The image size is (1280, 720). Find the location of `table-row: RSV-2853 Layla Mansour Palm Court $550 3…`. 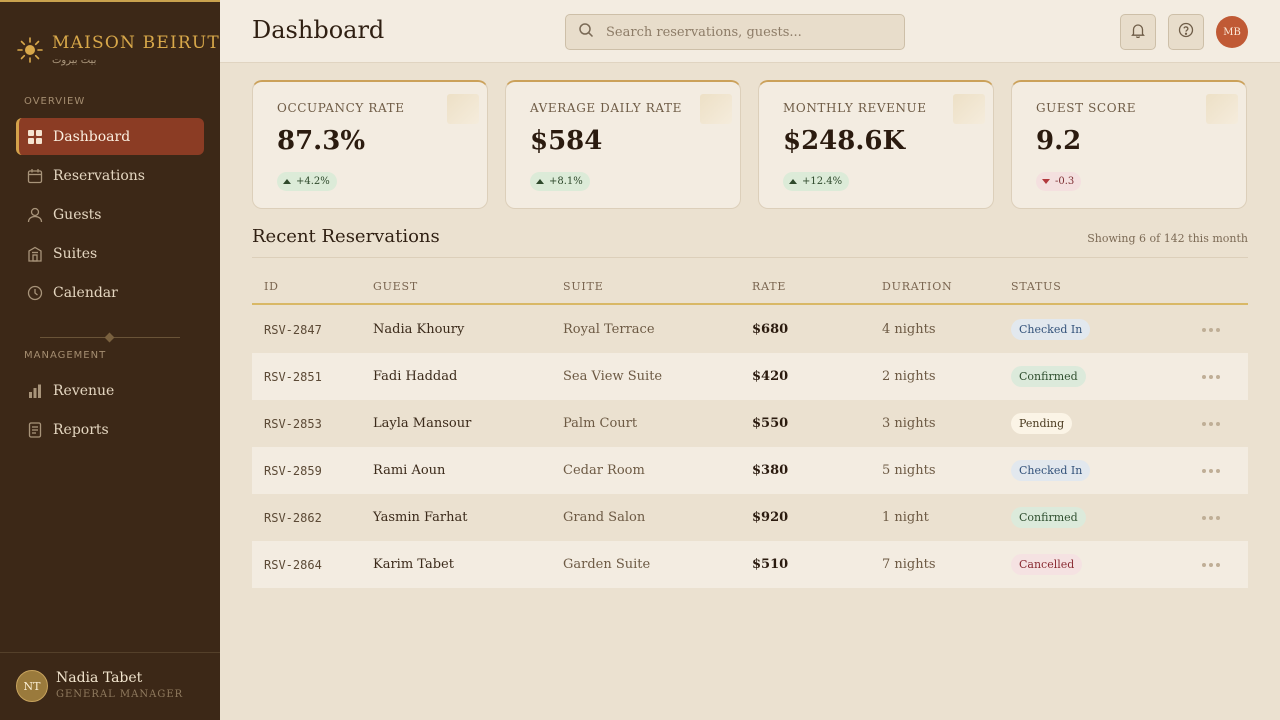

table-row: RSV-2853 Layla Mansour Palm Court $550 3… is located at coordinates (750, 423).